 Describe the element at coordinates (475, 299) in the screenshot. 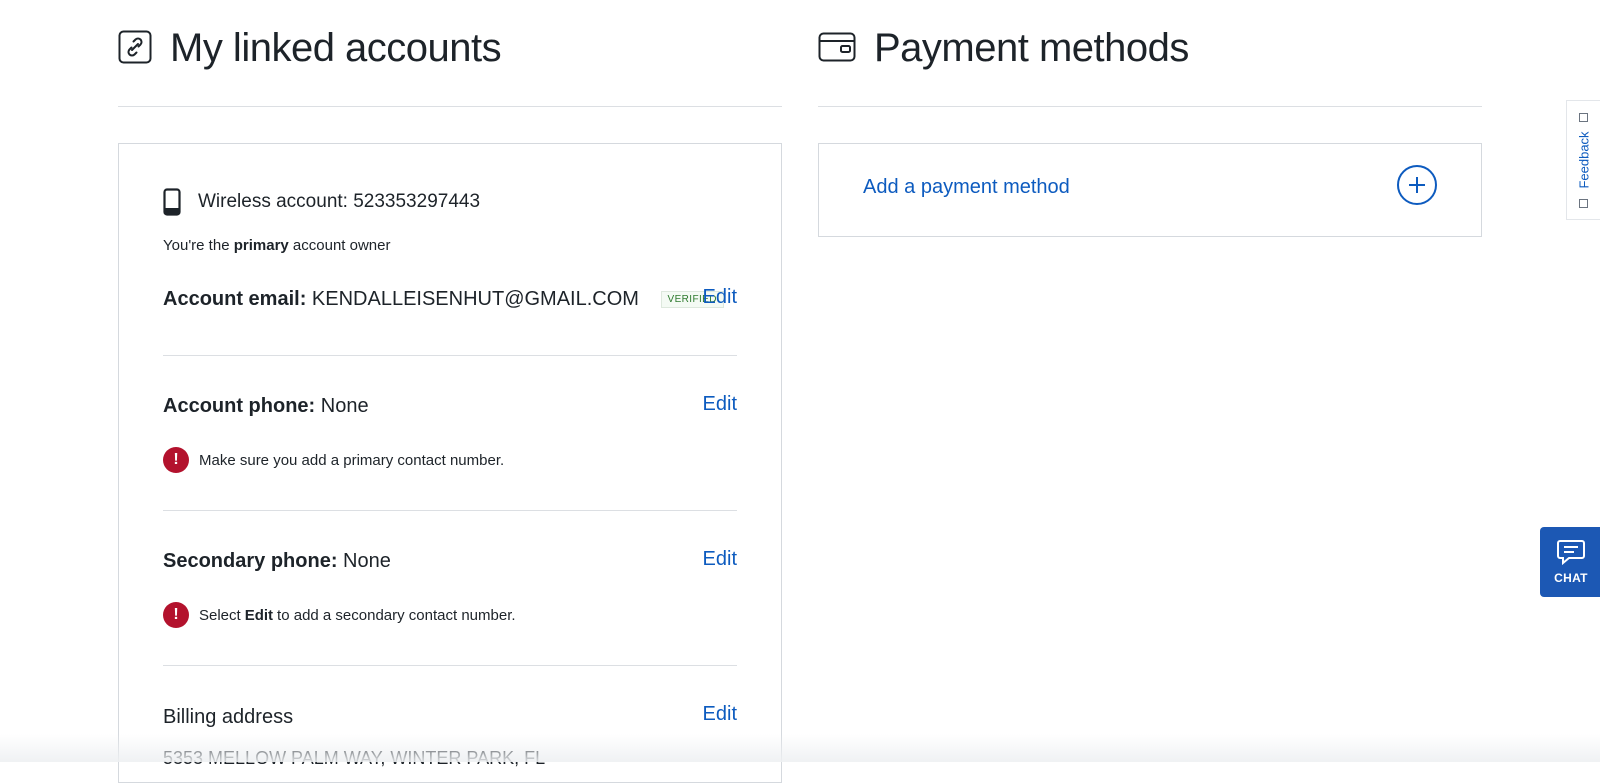

I see `account-email-value: KENDALLEISENHUT@GMAIL.COM` at that location.